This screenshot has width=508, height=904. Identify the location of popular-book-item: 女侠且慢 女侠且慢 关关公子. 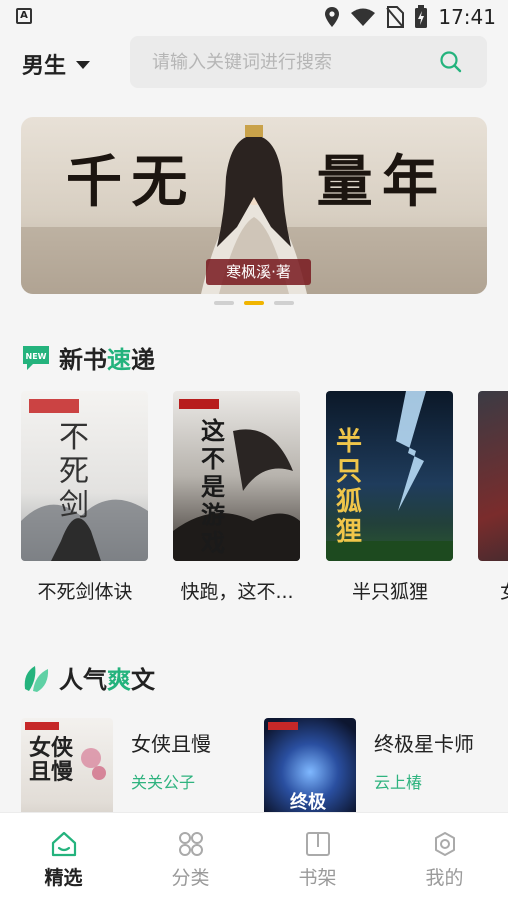
(116, 765).